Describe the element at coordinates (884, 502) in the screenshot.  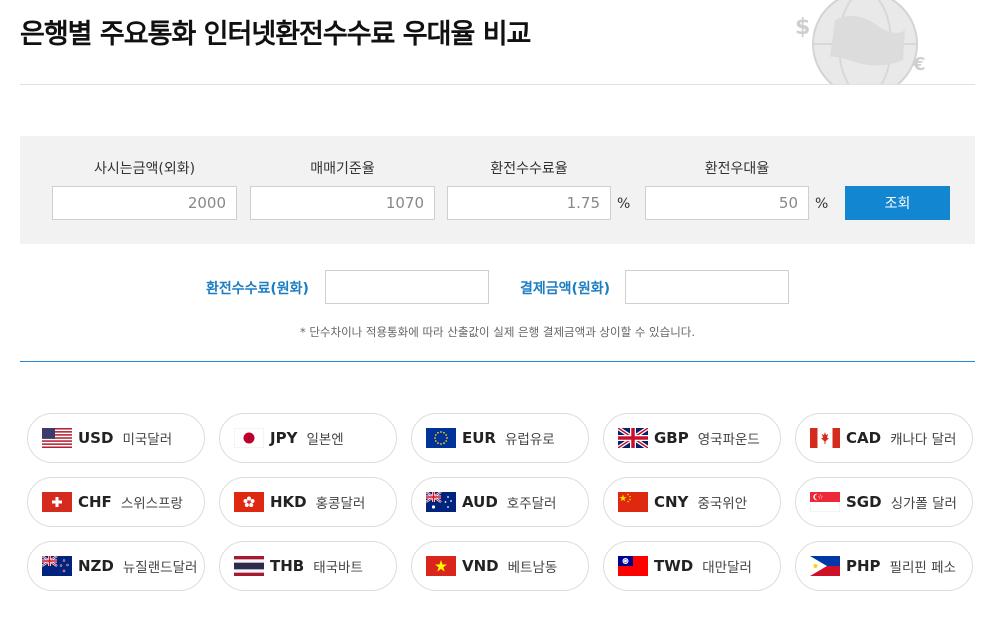
I see `currency-button-sgd: SGD 싱가폴 달러` at that location.